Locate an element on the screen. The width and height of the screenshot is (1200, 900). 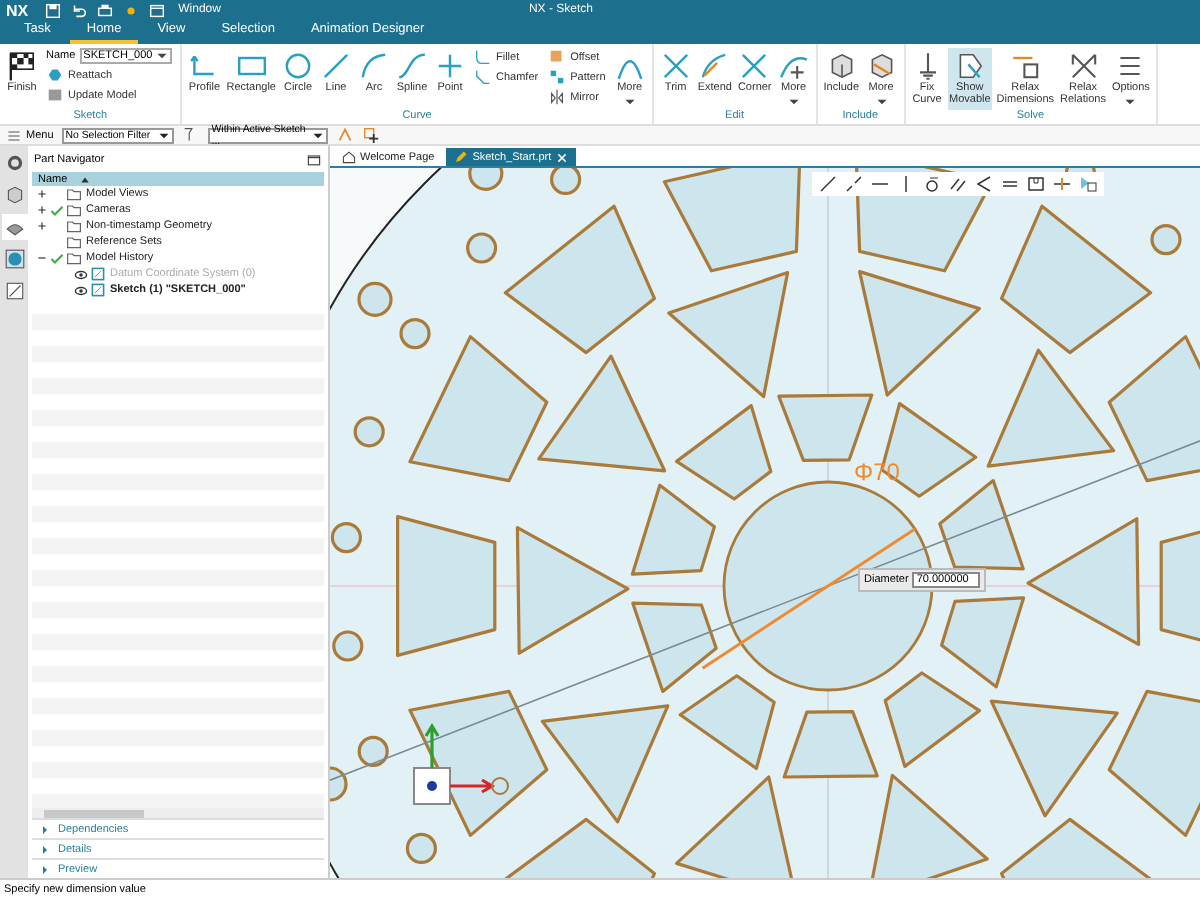
mirror-icon is located at coordinates (557, 97).